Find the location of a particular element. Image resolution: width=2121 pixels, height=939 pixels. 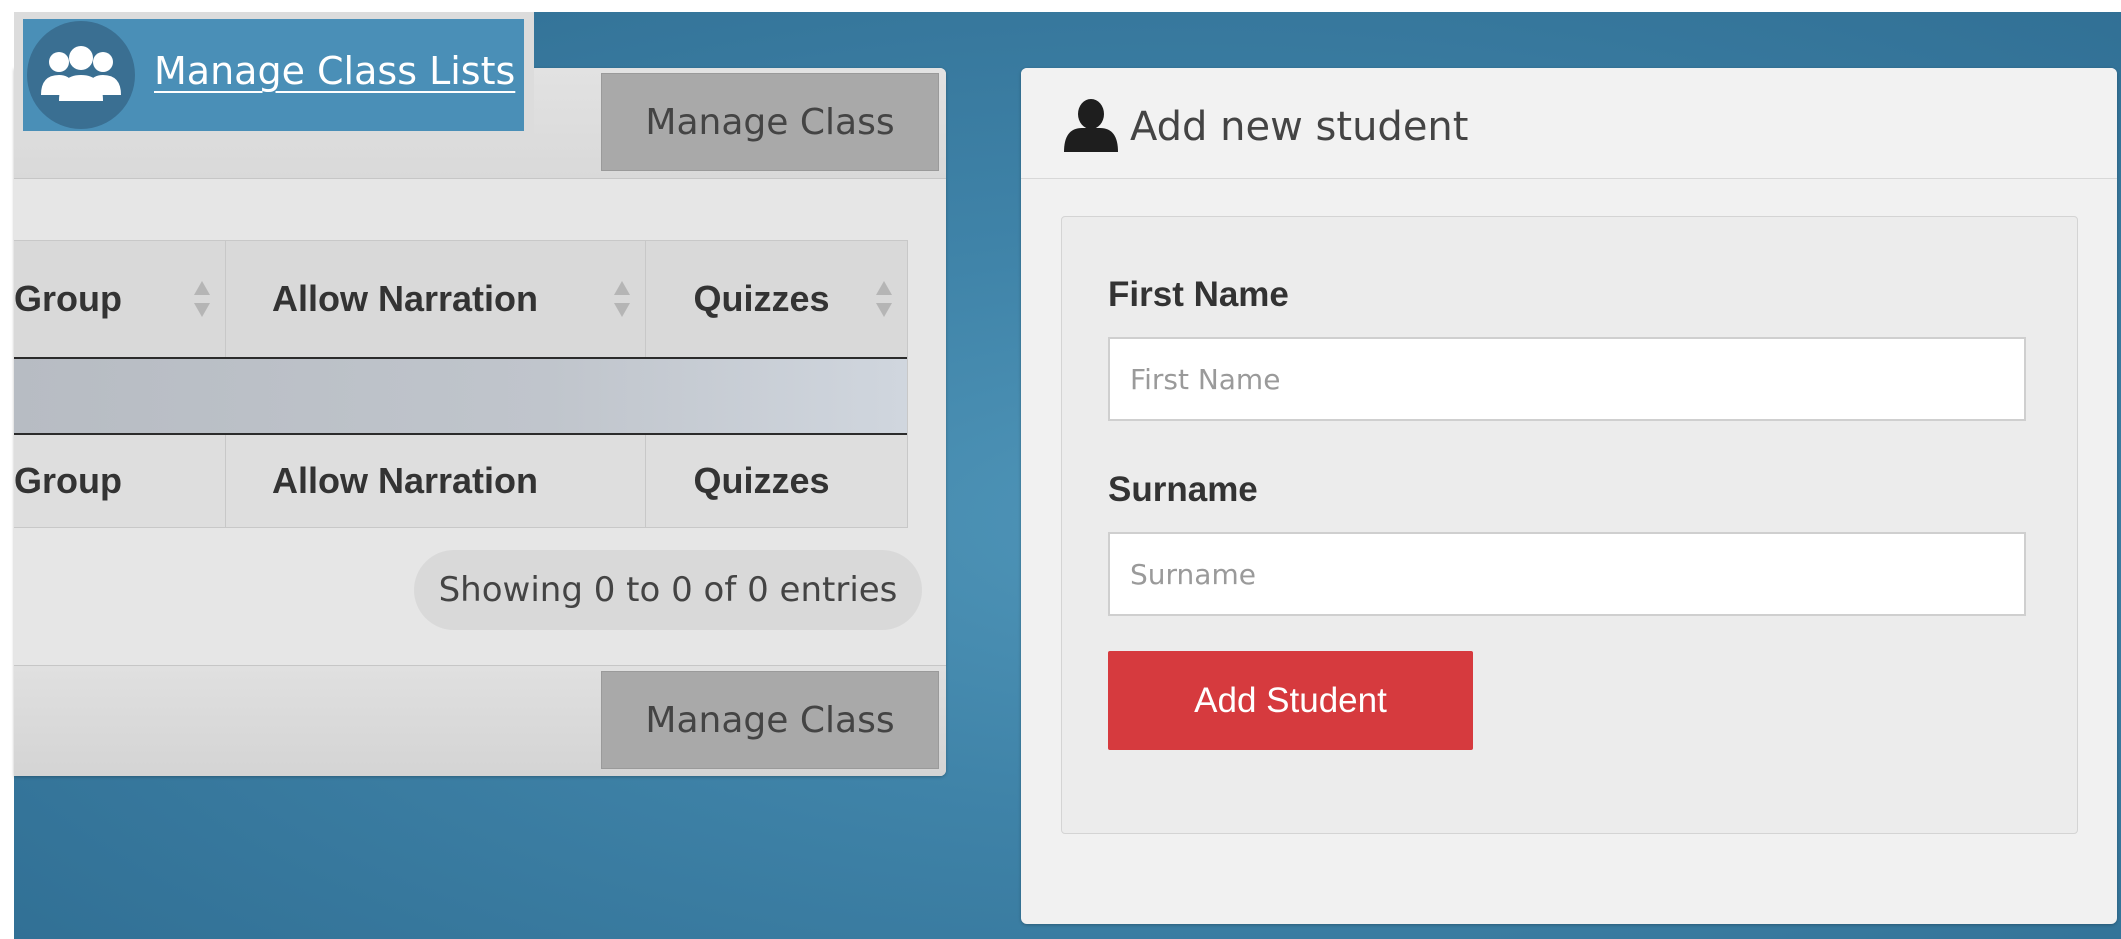

column-footer-quizzes: Quizzes is located at coordinates (776, 481).